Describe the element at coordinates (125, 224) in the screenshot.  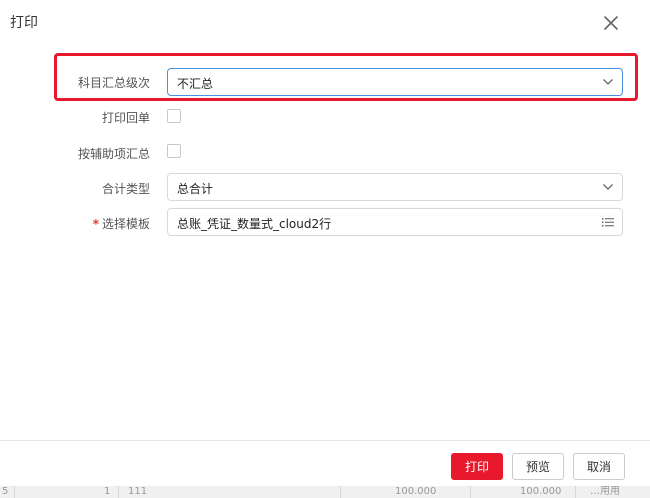
I see `template-label-text: 选择模板` at that location.